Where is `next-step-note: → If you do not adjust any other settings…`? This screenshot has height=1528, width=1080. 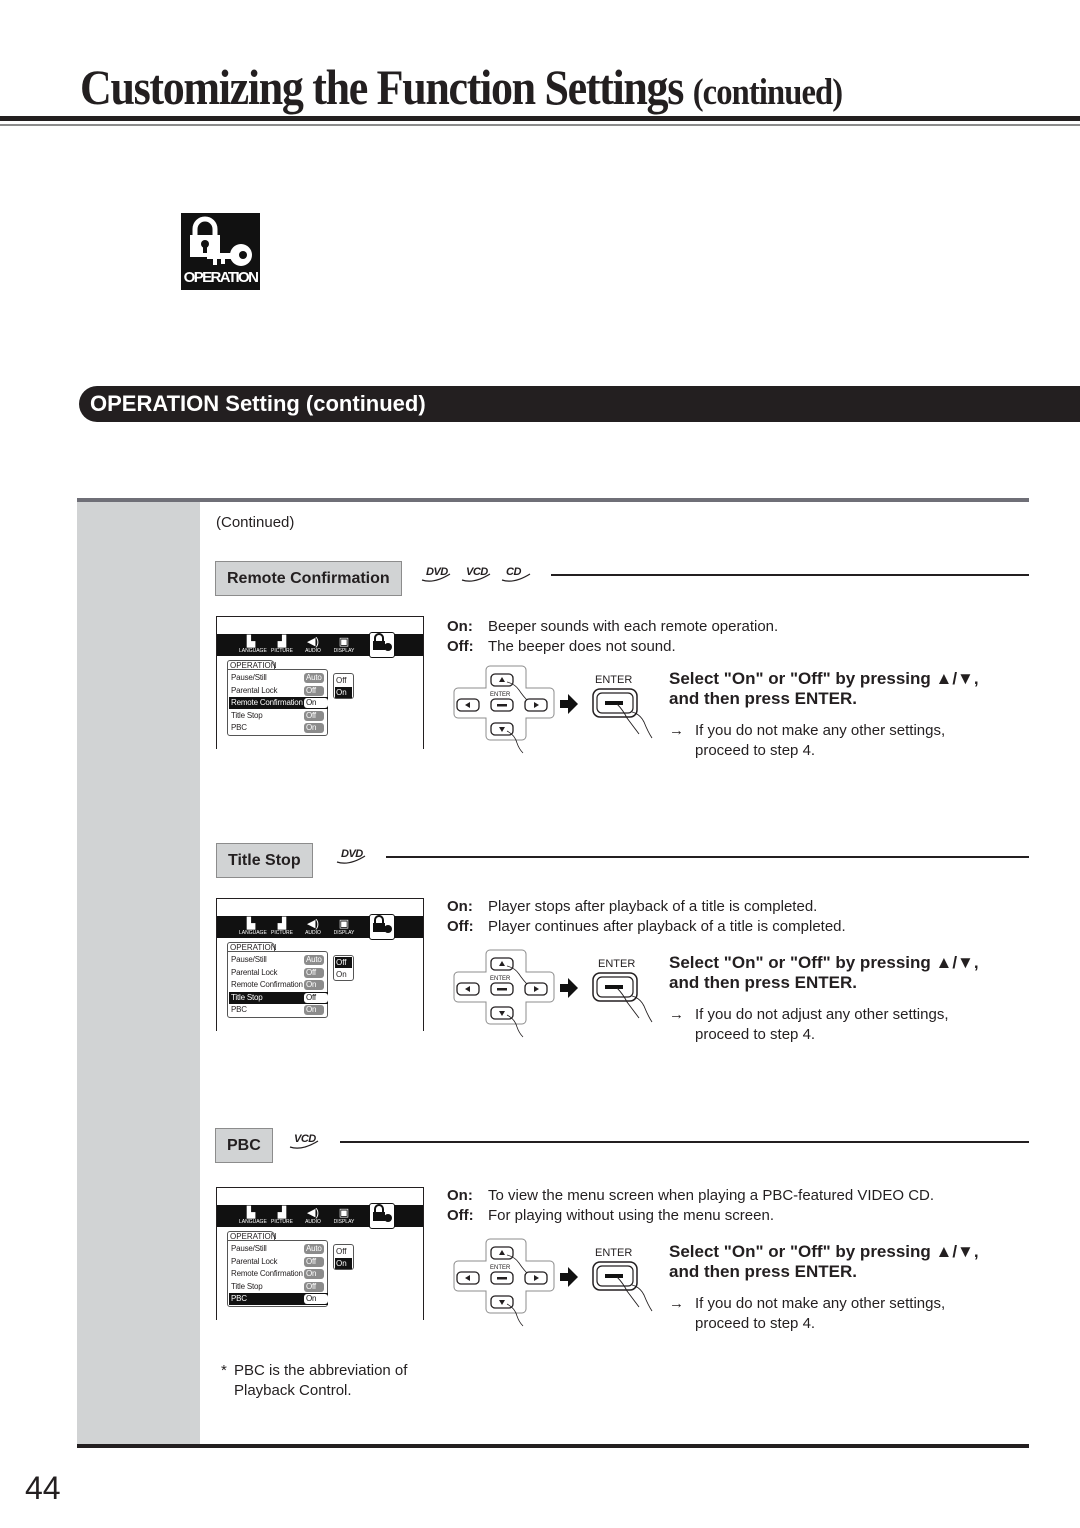 next-step-note: → If you do not adjust any other settings… is located at coordinates (809, 1025).